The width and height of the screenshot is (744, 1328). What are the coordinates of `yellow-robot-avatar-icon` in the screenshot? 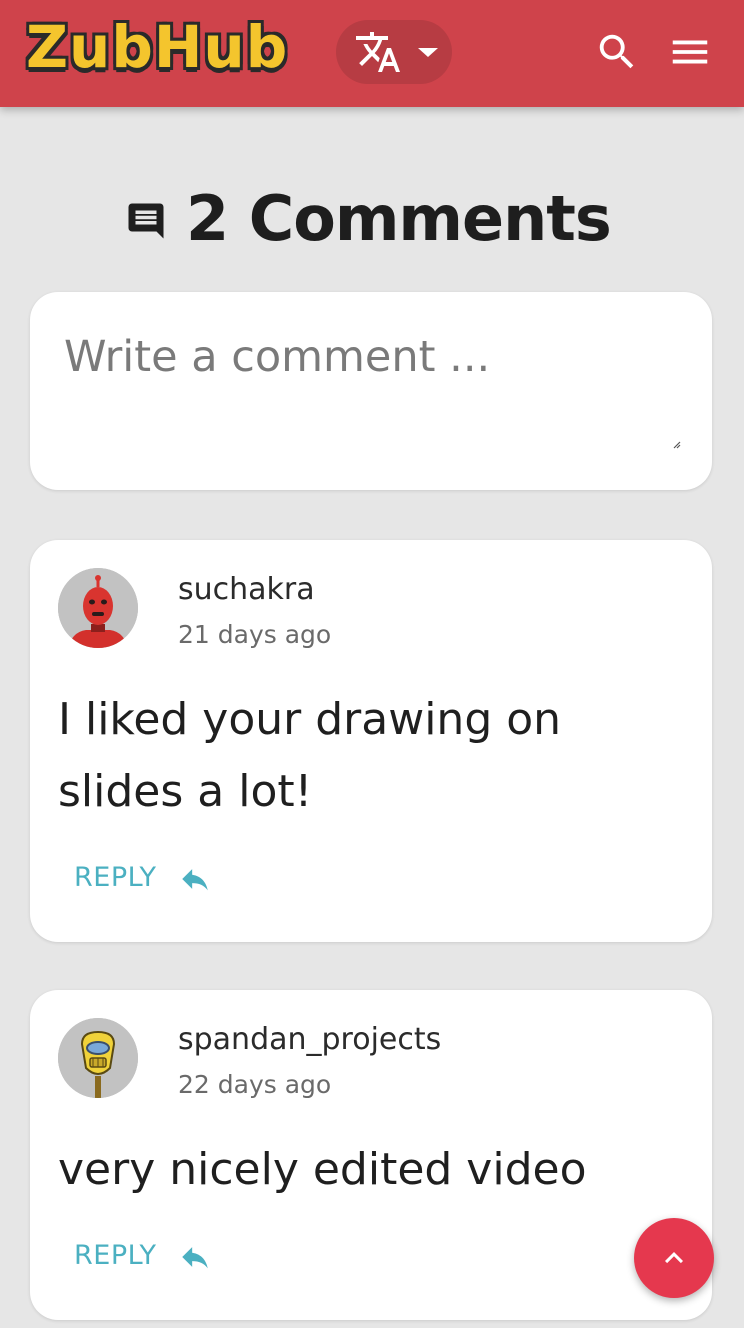 It's located at (98, 1058).